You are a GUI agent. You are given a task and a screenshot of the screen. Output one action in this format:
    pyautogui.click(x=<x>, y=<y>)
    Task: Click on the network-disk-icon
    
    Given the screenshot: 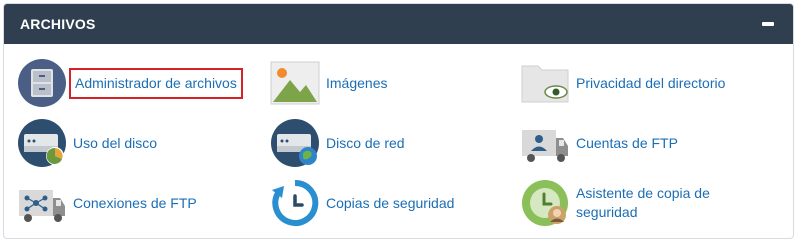 What is the action you would take?
    pyautogui.click(x=295, y=143)
    